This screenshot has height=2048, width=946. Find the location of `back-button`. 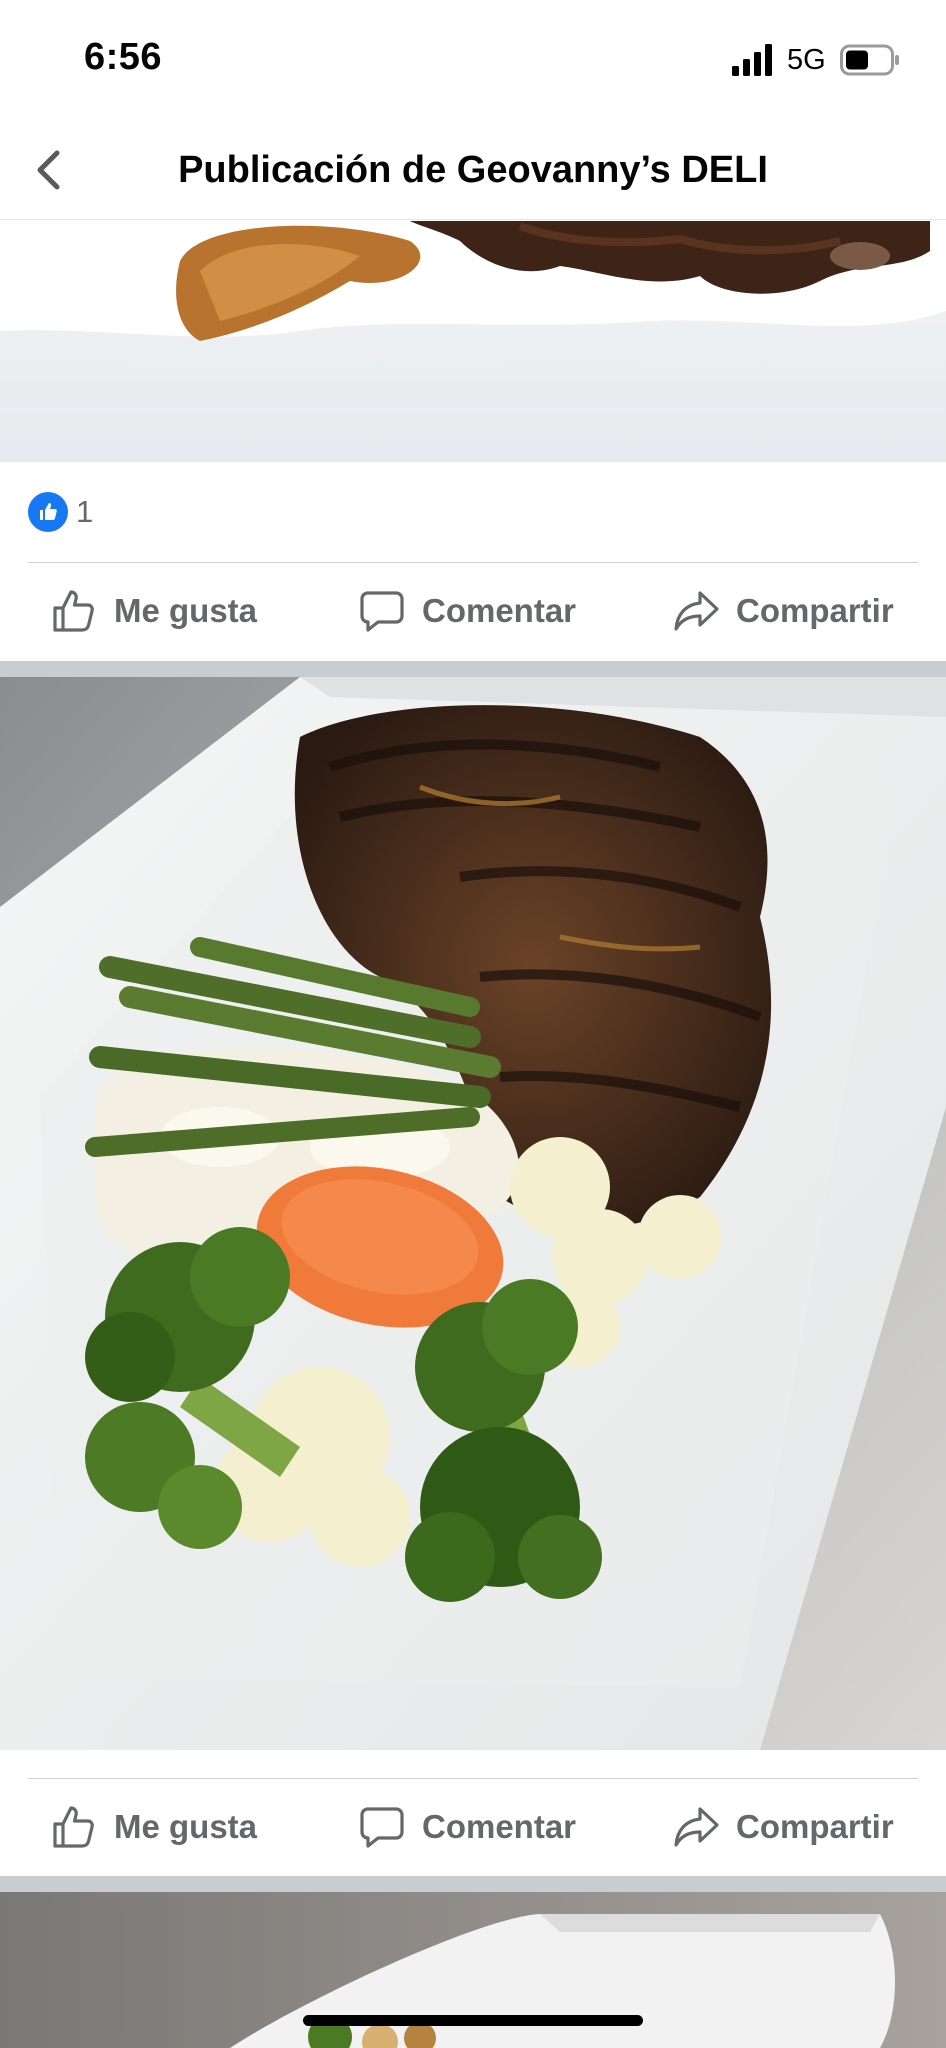

back-button is located at coordinates (48, 170).